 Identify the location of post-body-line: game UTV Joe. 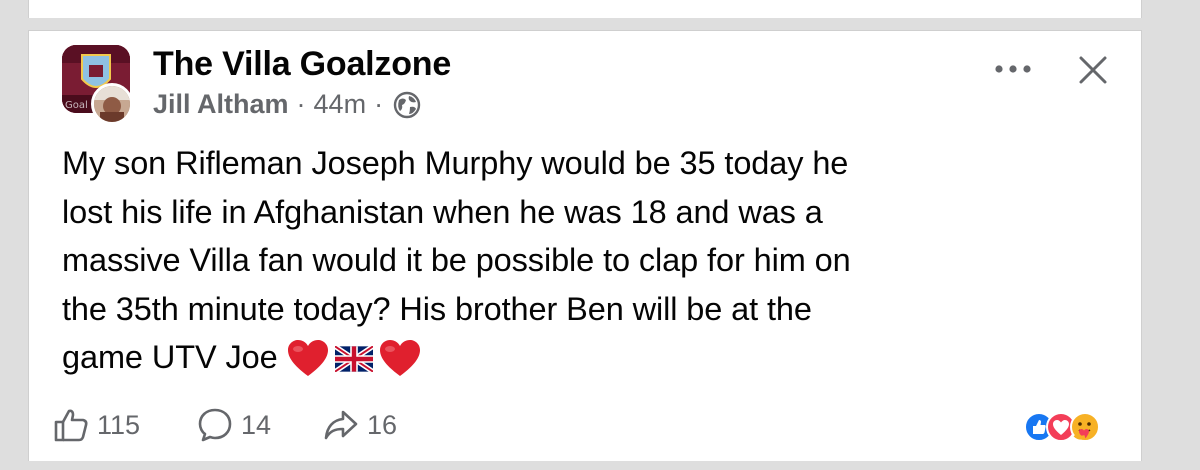
(170, 357).